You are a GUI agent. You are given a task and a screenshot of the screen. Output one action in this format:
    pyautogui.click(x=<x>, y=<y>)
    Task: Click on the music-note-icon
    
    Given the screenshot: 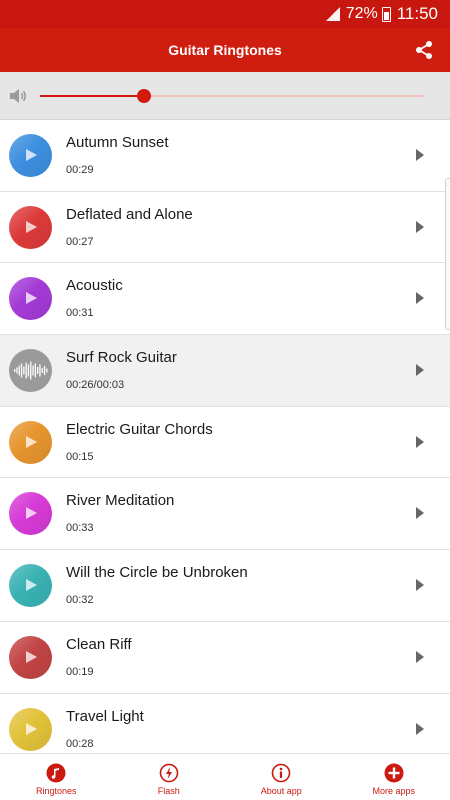 What is the action you would take?
    pyautogui.click(x=56, y=773)
    